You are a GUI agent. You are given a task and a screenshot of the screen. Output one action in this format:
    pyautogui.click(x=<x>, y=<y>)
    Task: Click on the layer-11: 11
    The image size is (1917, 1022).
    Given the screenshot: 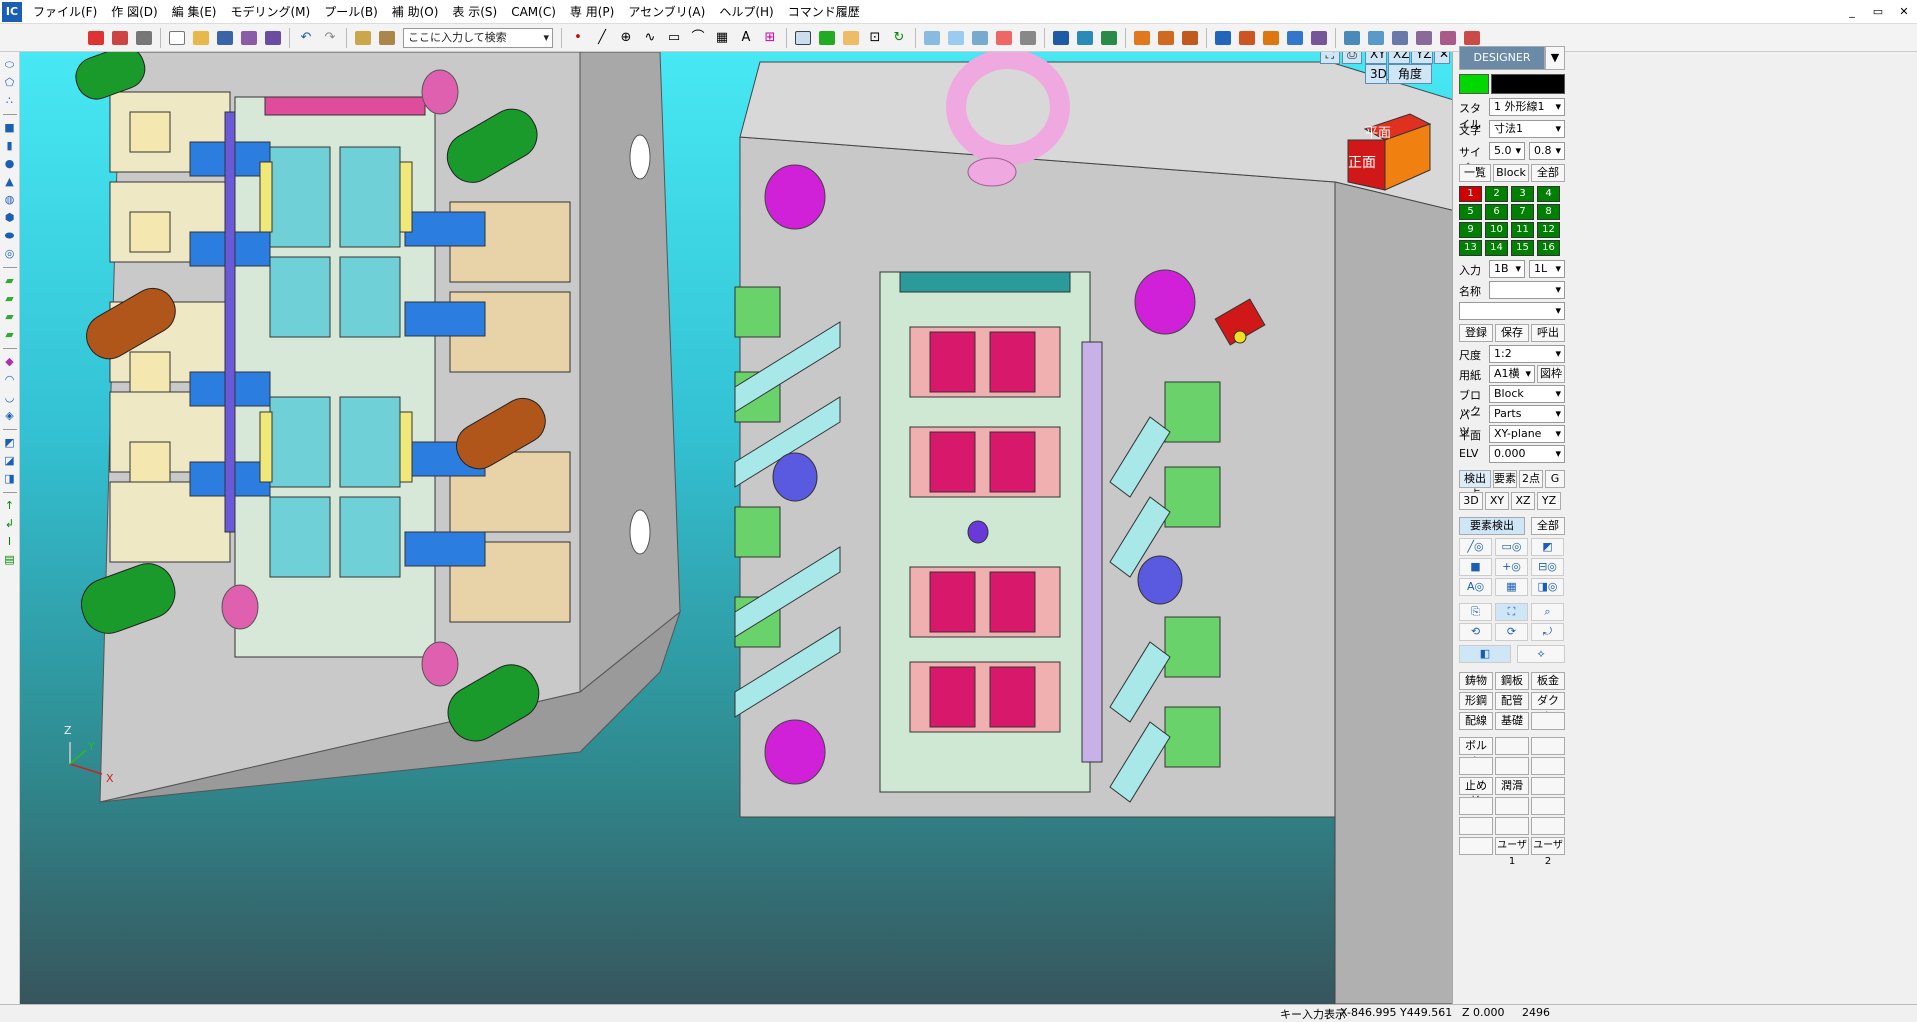 What is the action you would take?
    pyautogui.click(x=1522, y=230)
    